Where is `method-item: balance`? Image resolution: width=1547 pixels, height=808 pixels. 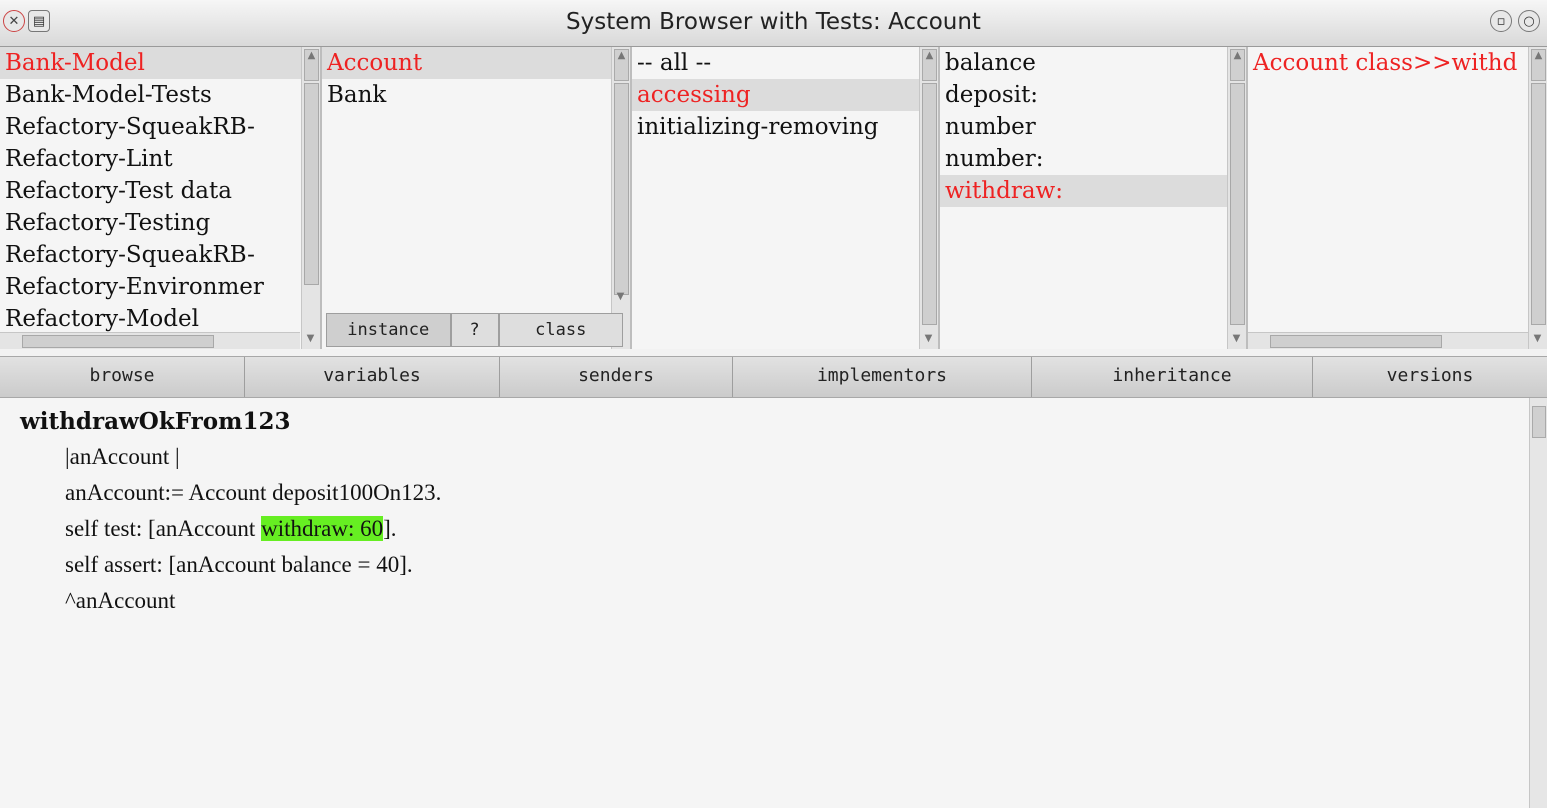 method-item: balance is located at coordinates (1093, 63).